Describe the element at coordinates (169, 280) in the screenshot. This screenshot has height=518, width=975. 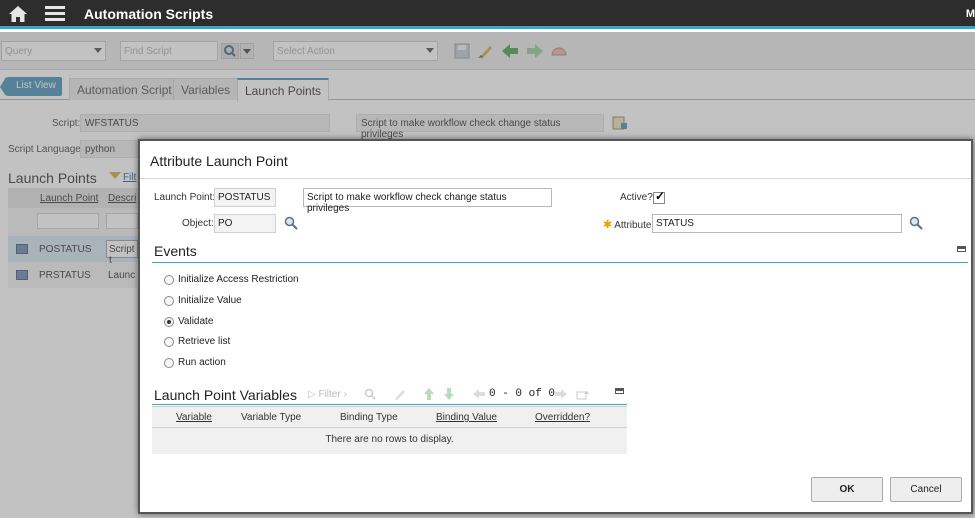
I see `radio-initialize-access-restriction` at that location.